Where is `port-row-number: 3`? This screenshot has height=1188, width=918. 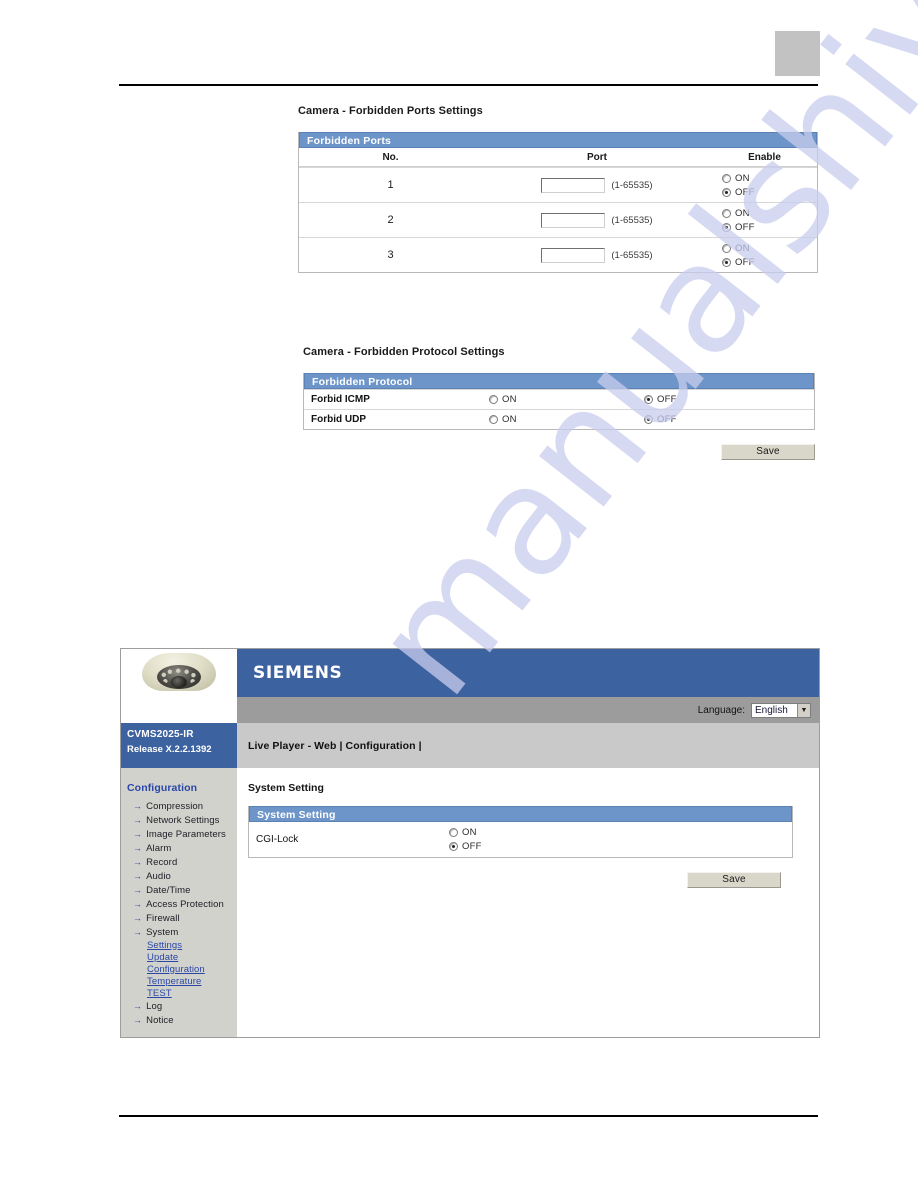 port-row-number: 3 is located at coordinates (390, 255).